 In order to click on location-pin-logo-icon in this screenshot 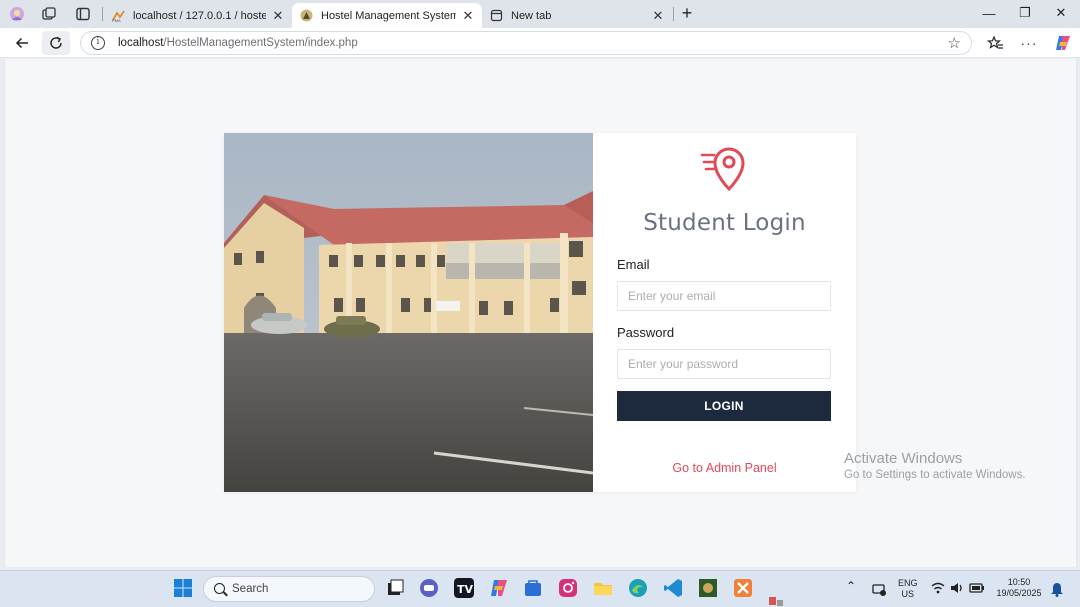, I will do `click(722, 169)`.